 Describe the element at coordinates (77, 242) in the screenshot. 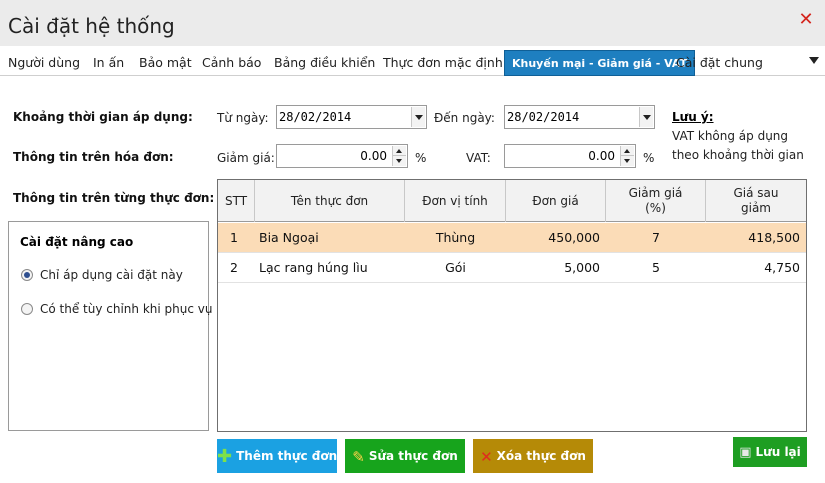

I see `advanced-settings-title: Cài đặt nâng cao` at that location.